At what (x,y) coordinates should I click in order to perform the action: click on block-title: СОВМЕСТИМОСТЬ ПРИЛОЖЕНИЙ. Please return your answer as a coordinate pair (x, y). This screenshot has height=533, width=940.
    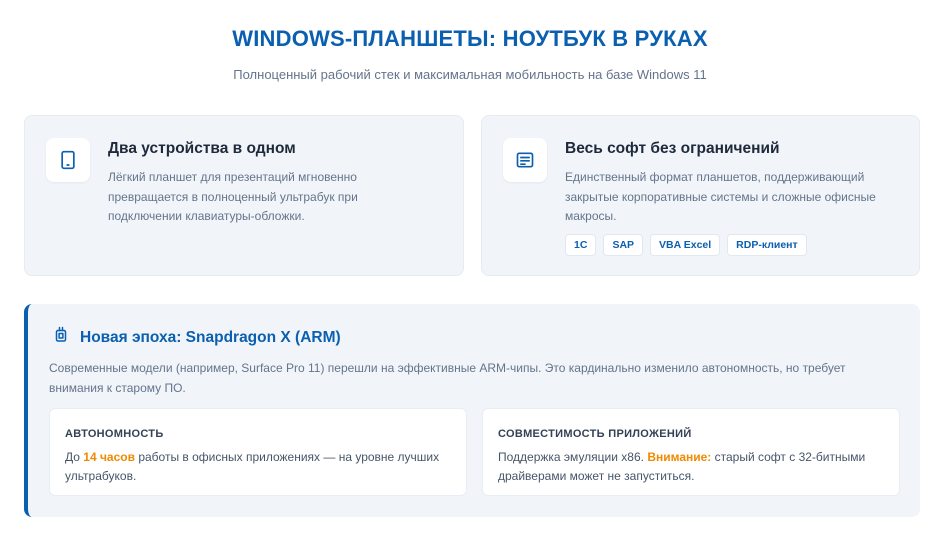
    Looking at the image, I should click on (595, 434).